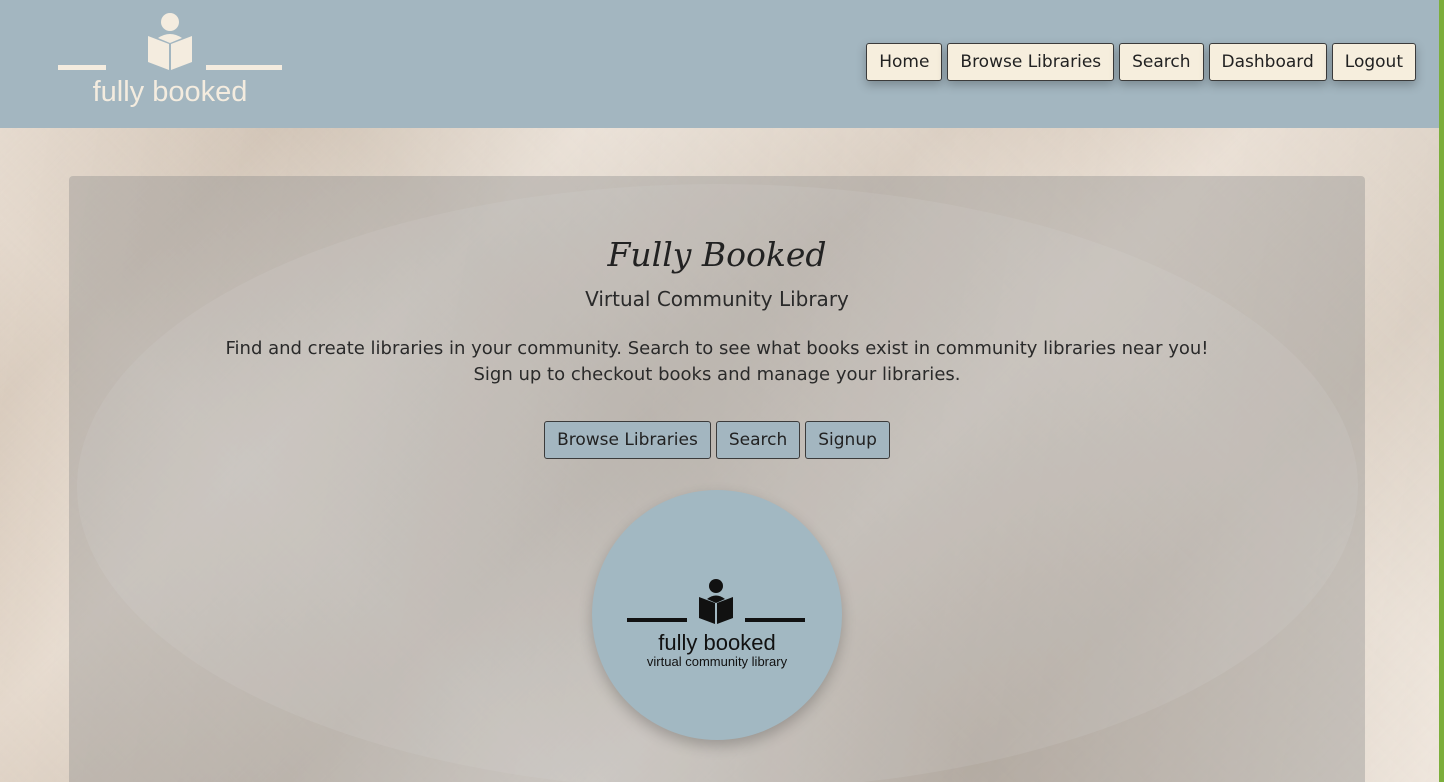 The image size is (1444, 782). Describe the element at coordinates (847, 440) in the screenshot. I see `signup-button: Signup` at that location.